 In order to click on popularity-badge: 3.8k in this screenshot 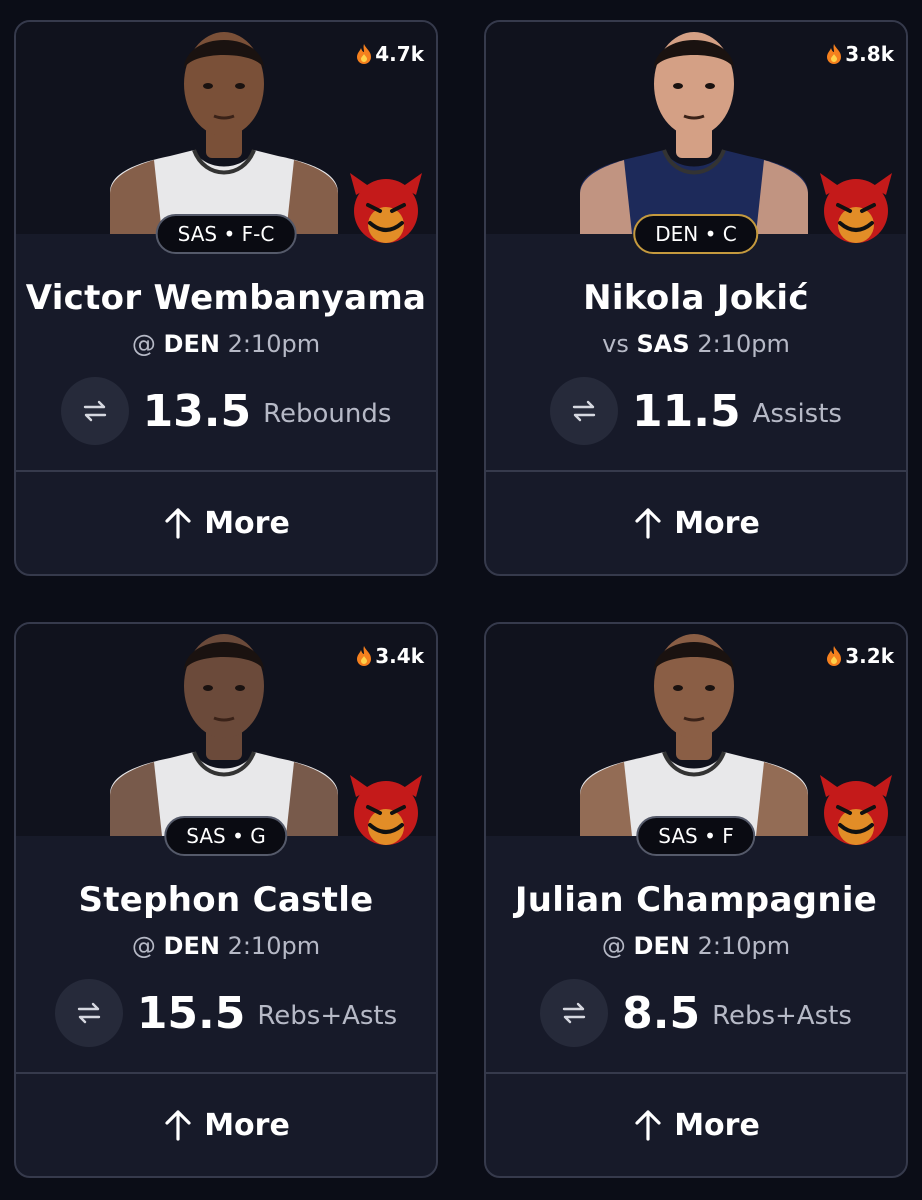, I will do `click(859, 54)`.